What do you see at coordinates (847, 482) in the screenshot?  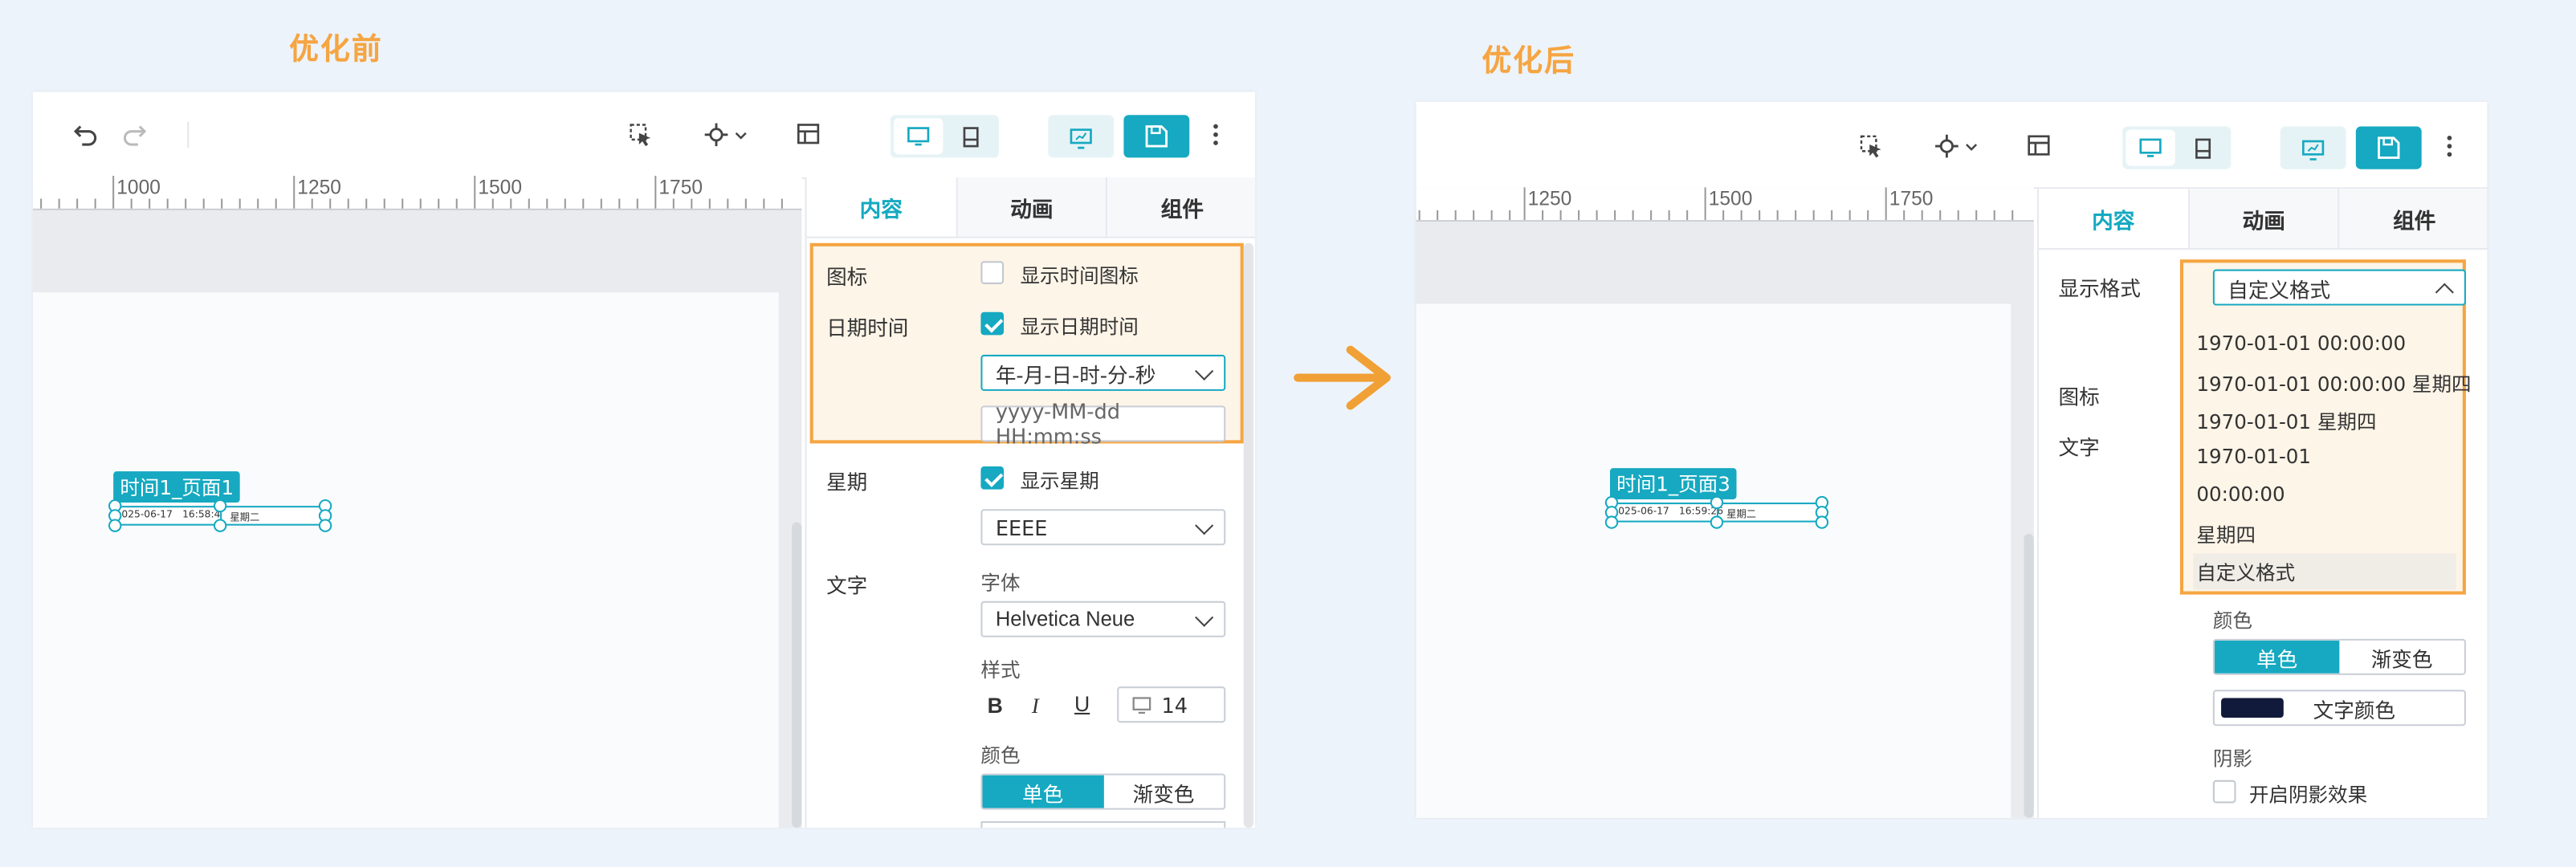 I see `week-label: 星期` at bounding box center [847, 482].